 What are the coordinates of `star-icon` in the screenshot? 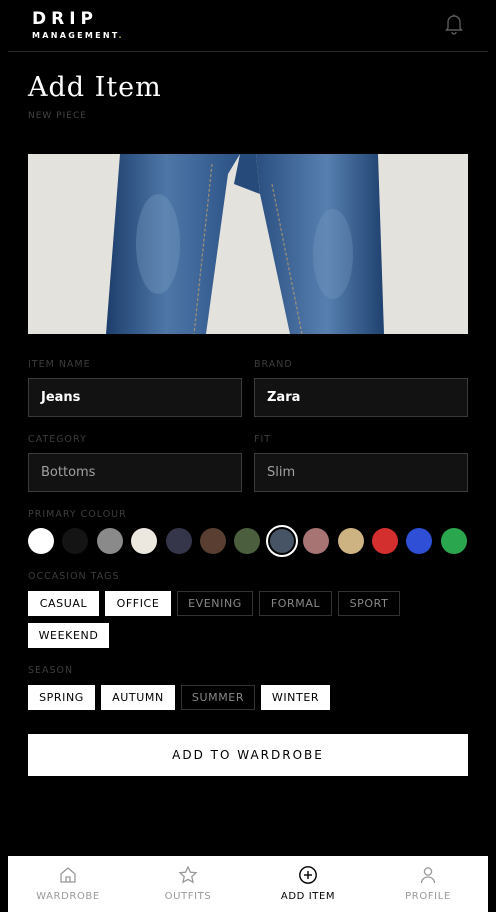 It's located at (188, 874).